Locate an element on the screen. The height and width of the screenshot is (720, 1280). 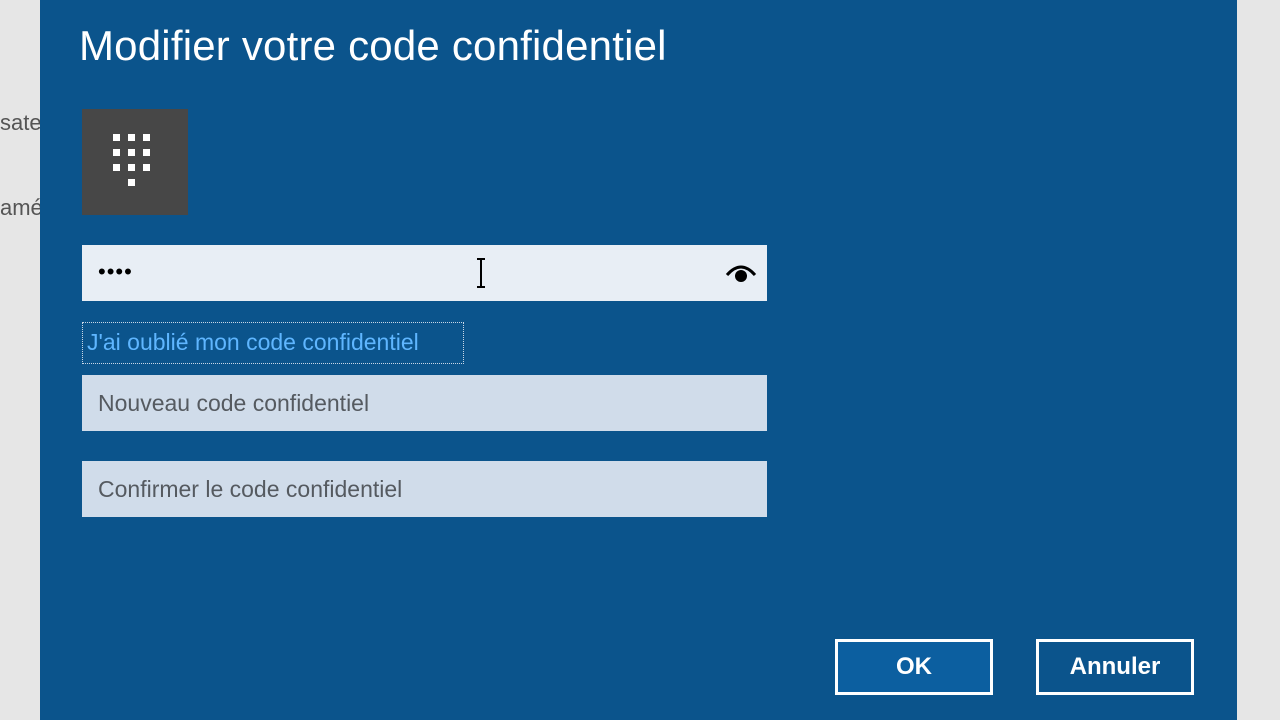
ok-button: OK is located at coordinates (914, 667).